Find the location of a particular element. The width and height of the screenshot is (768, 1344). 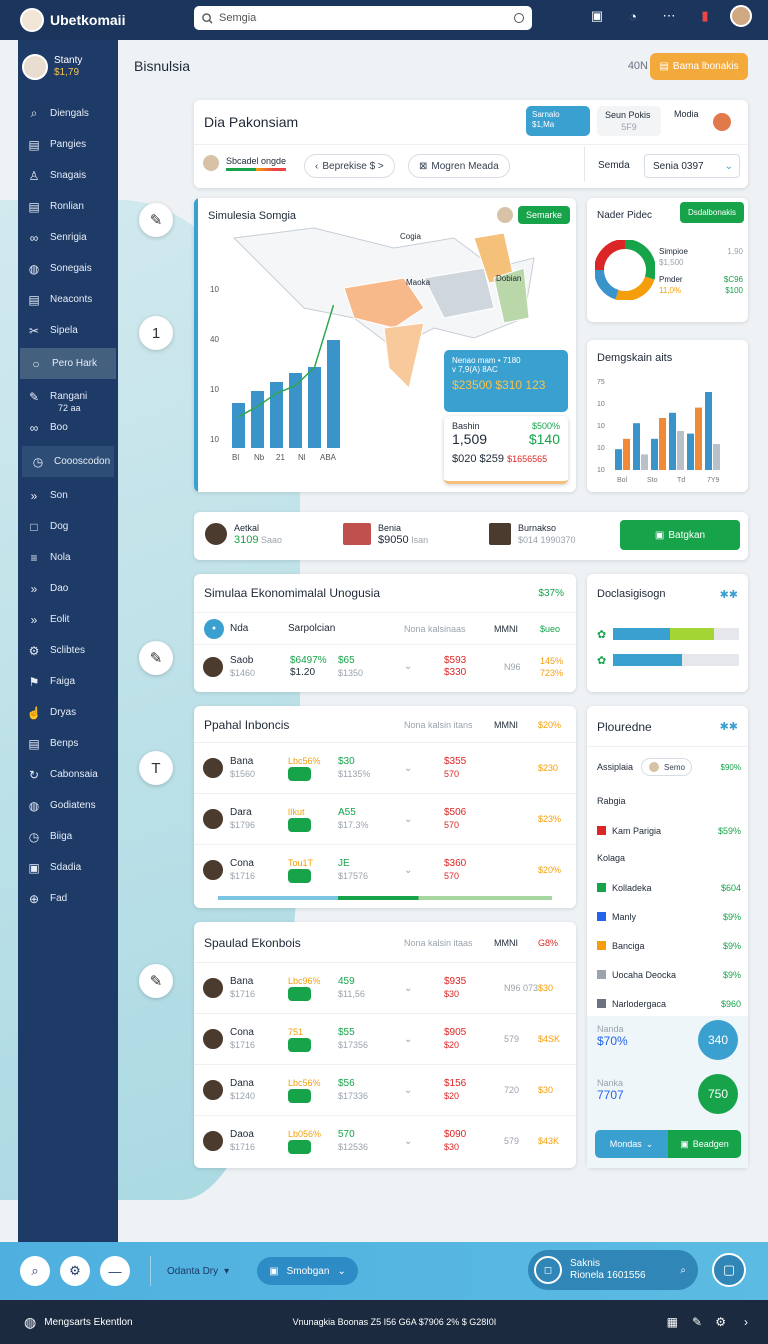

pie-card-button: Dsdalbonakis is located at coordinates (711, 212).